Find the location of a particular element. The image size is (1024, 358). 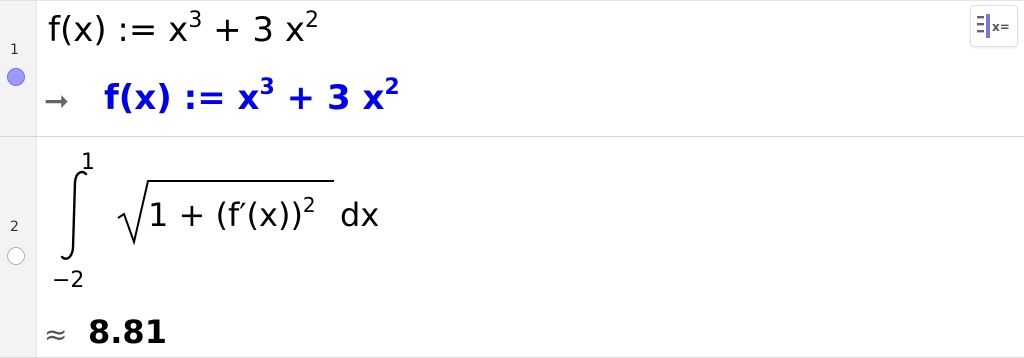

algebra-description-icon: x= is located at coordinates (993, 26).